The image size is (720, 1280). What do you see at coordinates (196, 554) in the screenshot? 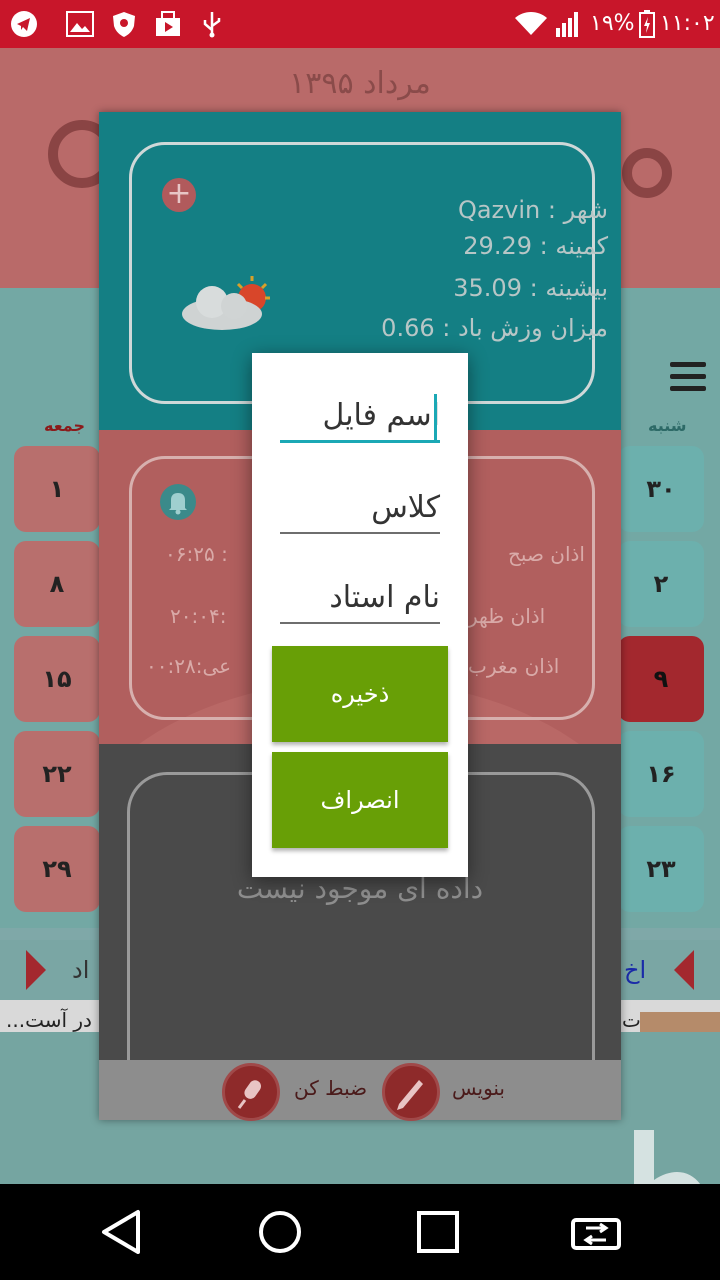
I see `fajr-time: ۰۶:۲۵ :` at bounding box center [196, 554].